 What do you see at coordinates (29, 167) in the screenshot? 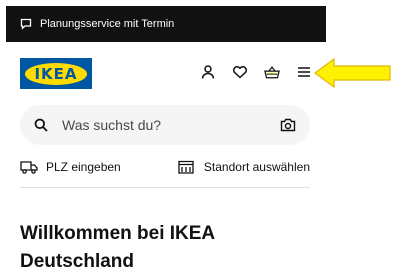
I see `truck-icon` at bounding box center [29, 167].